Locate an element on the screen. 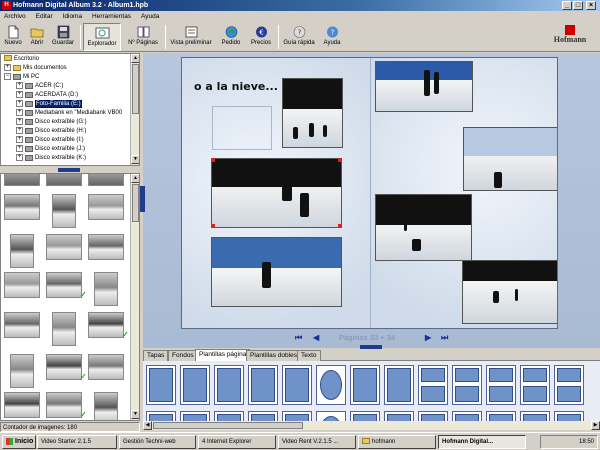 The width and height of the screenshot is (600, 450). order-button: Pedido is located at coordinates (231, 37).